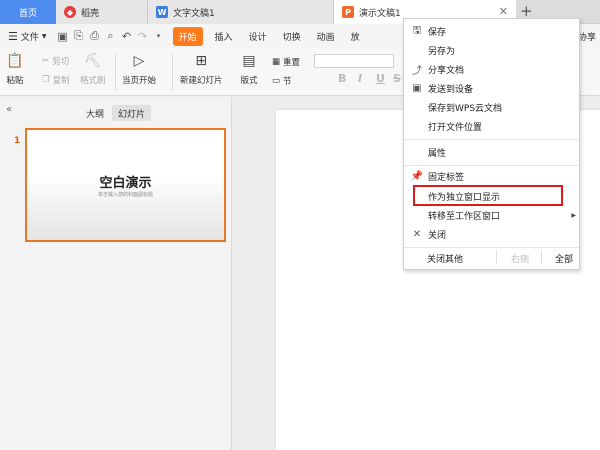 The image size is (600, 450). What do you see at coordinates (491, 31) in the screenshot?
I see `menu-item-save: 🖫 保存` at bounding box center [491, 31].